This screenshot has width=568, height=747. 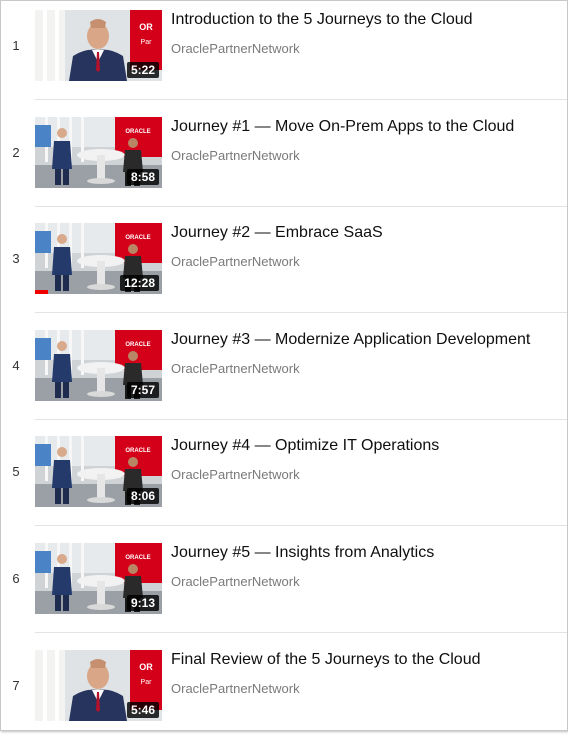 I want to click on playlist-index: 3, so click(x=16, y=258).